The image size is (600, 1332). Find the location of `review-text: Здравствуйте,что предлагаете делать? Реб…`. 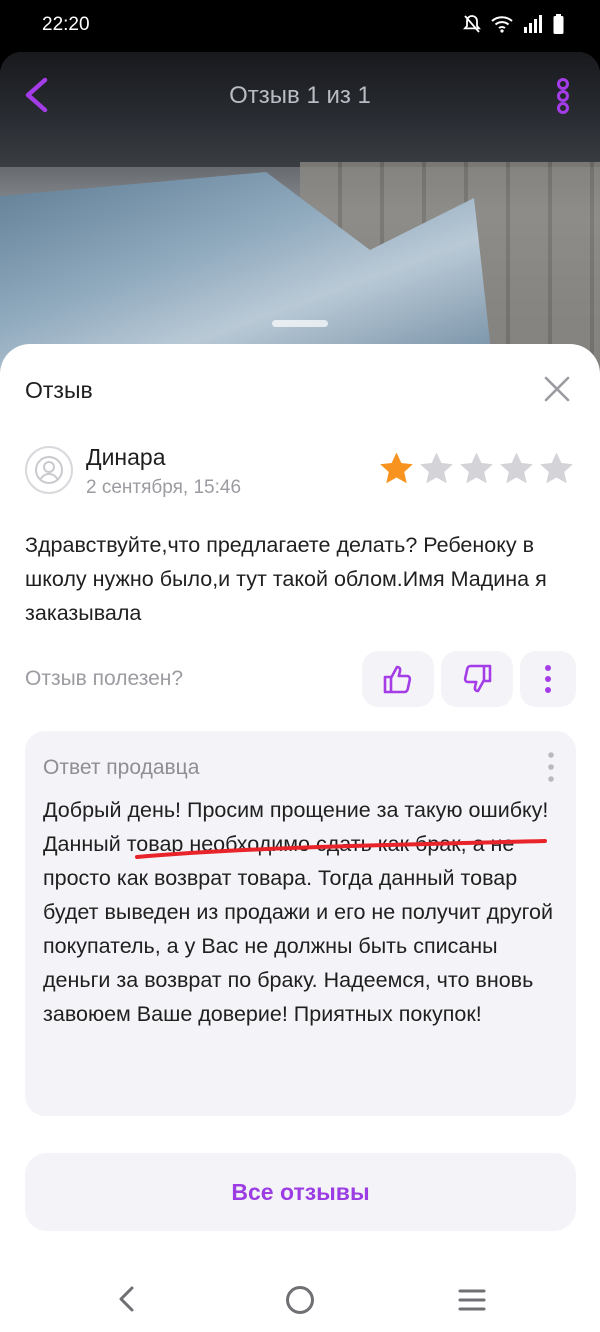

review-text: Здравствуйте,что предлагаете делать? Реб… is located at coordinates (286, 579).